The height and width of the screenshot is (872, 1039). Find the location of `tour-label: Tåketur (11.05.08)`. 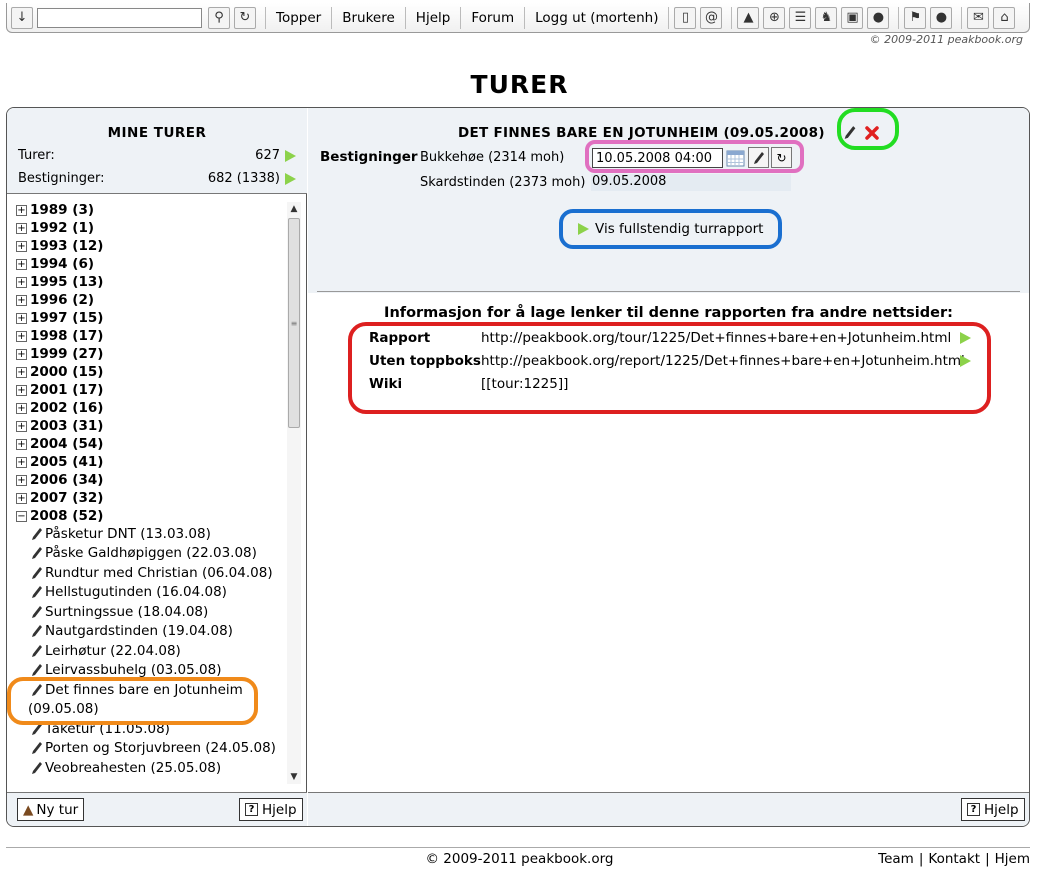

tour-label: Tåketur (11.05.08) is located at coordinates (107, 729).